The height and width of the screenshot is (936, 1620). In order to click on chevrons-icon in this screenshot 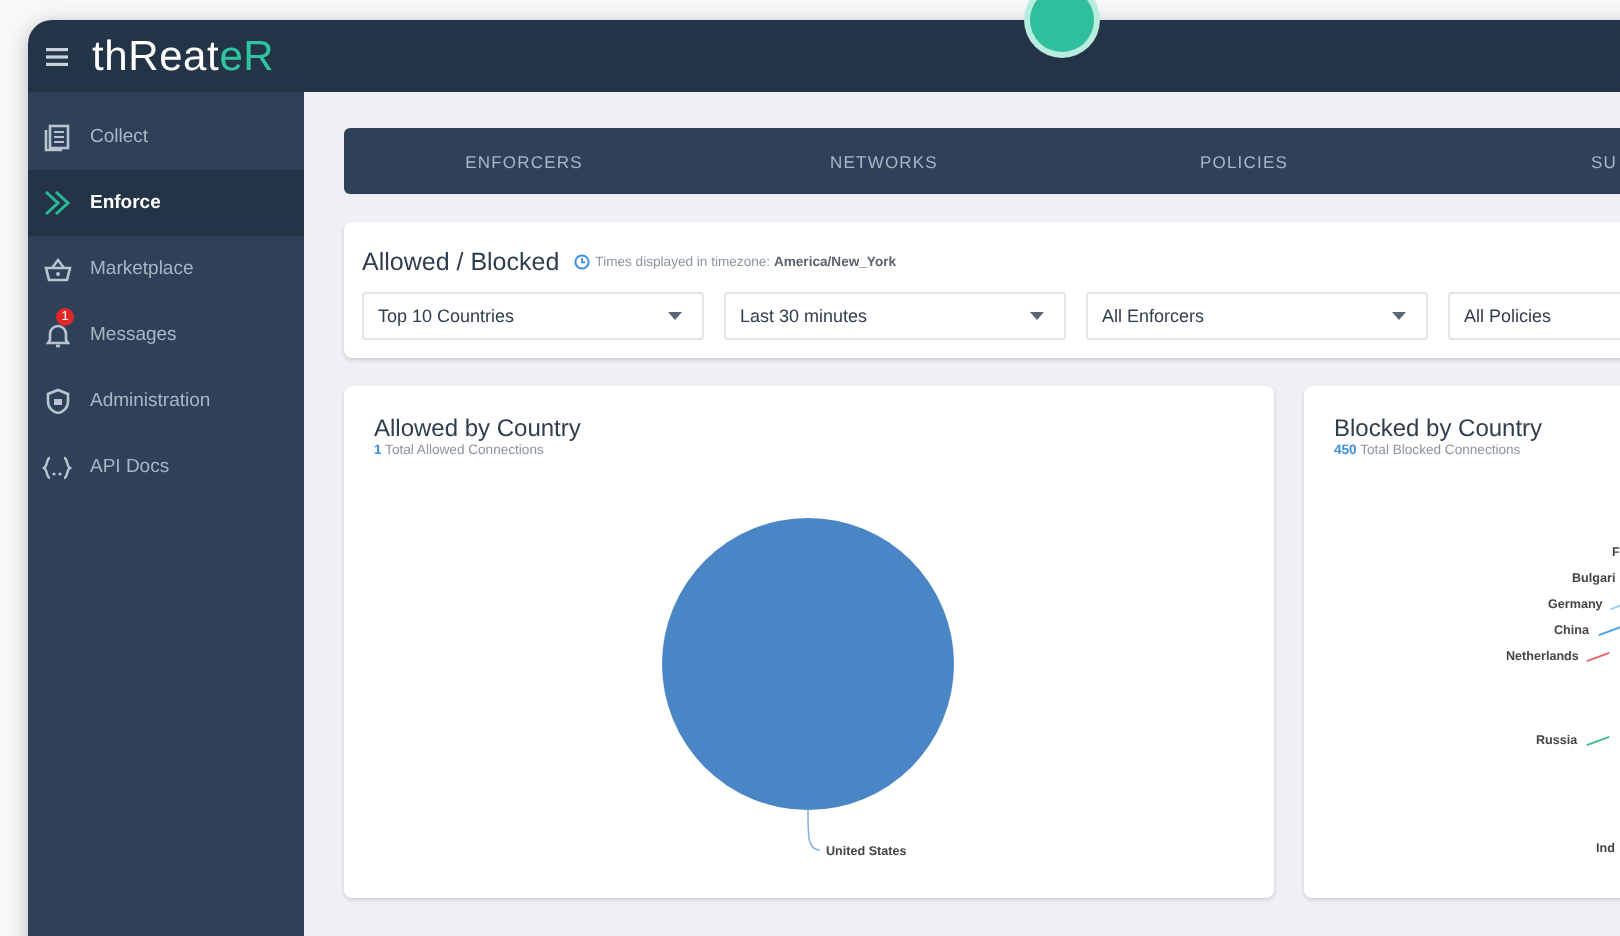, I will do `click(57, 203)`.